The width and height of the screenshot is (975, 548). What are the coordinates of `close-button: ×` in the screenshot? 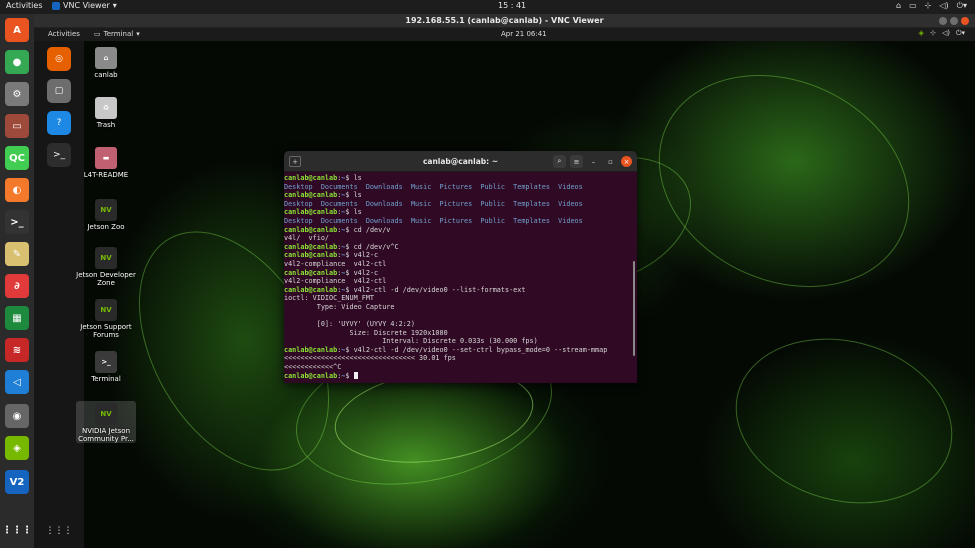 It's located at (626, 161).